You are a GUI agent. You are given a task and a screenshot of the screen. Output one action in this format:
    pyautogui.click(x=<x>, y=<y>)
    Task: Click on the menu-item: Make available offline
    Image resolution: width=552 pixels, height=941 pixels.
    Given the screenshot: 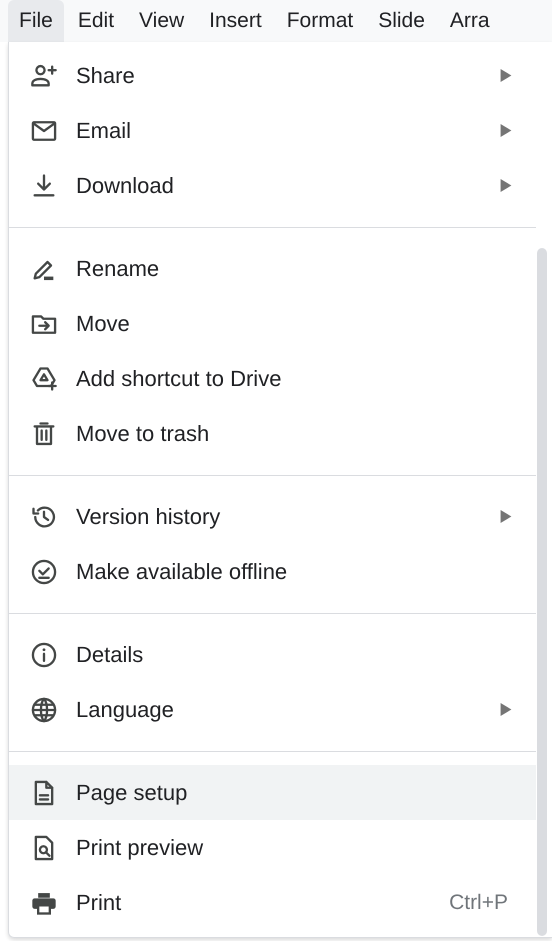 What is the action you would take?
    pyautogui.click(x=272, y=571)
    